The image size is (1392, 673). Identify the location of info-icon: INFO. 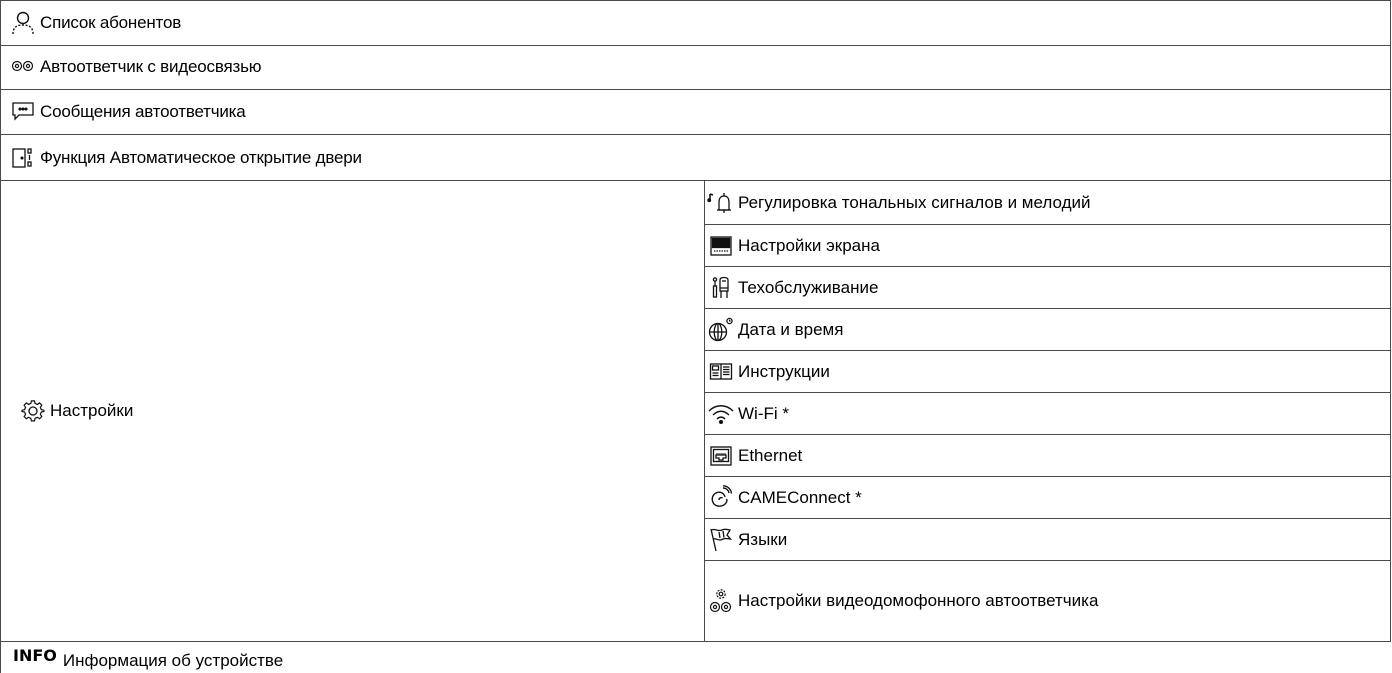
(35, 655).